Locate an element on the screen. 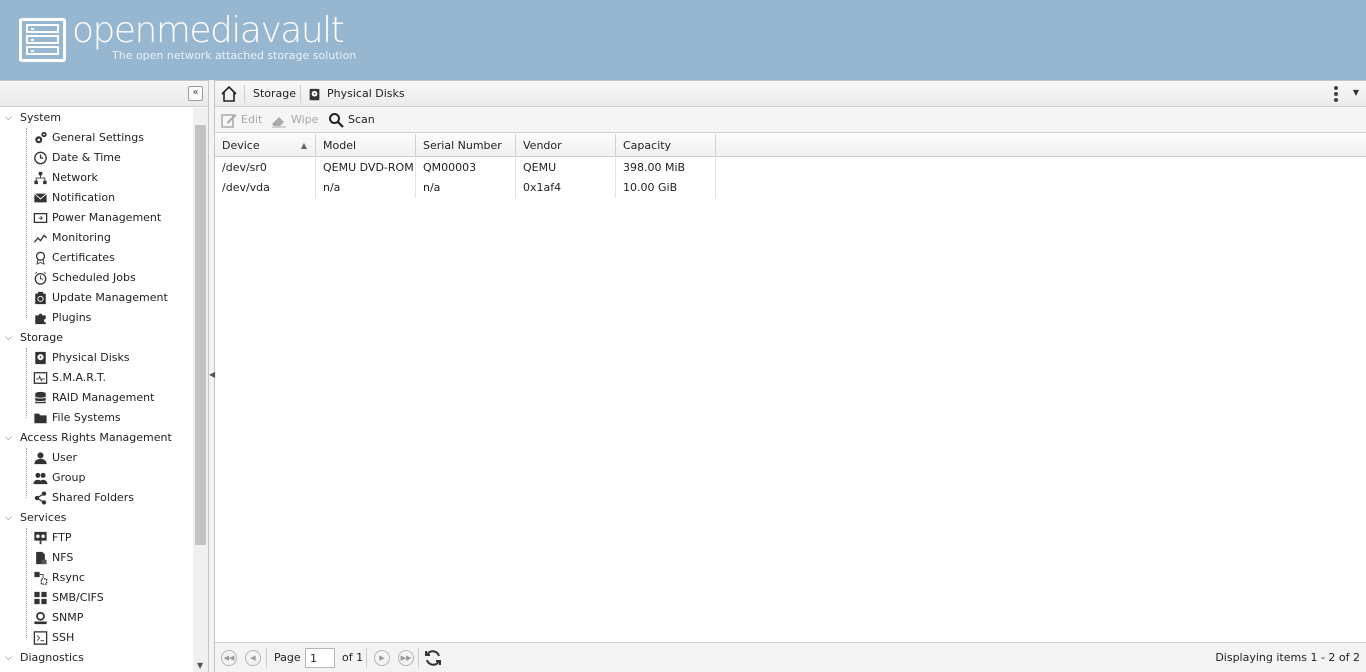 Image resolution: width=1366 pixels, height=672 pixels. page-label: Page is located at coordinates (287, 657).